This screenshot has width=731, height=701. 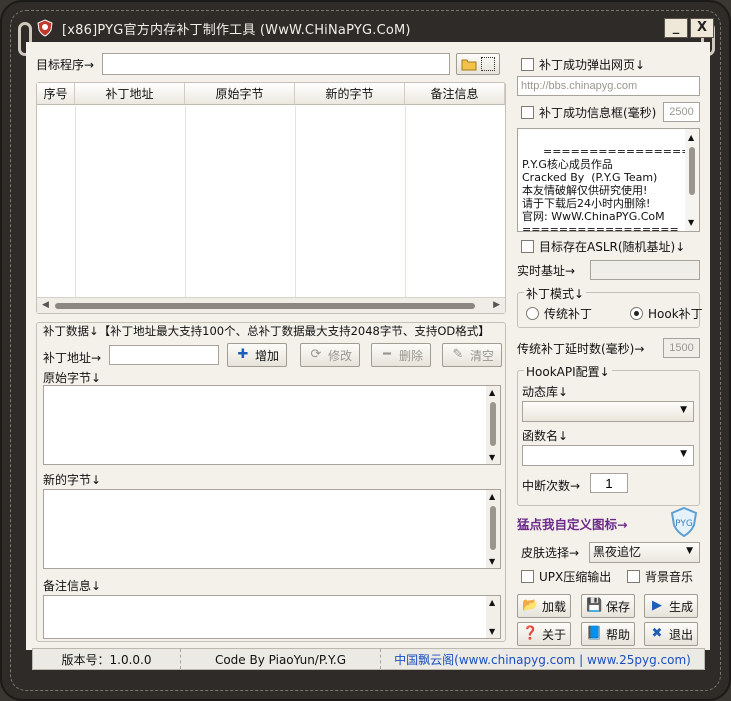 What do you see at coordinates (608, 434) in the screenshot?
I see `hookapi-group: HookAPI配置↓ 动态库↓ ▼ 函数名↓ ▼ 中断次数→` at bounding box center [608, 434].